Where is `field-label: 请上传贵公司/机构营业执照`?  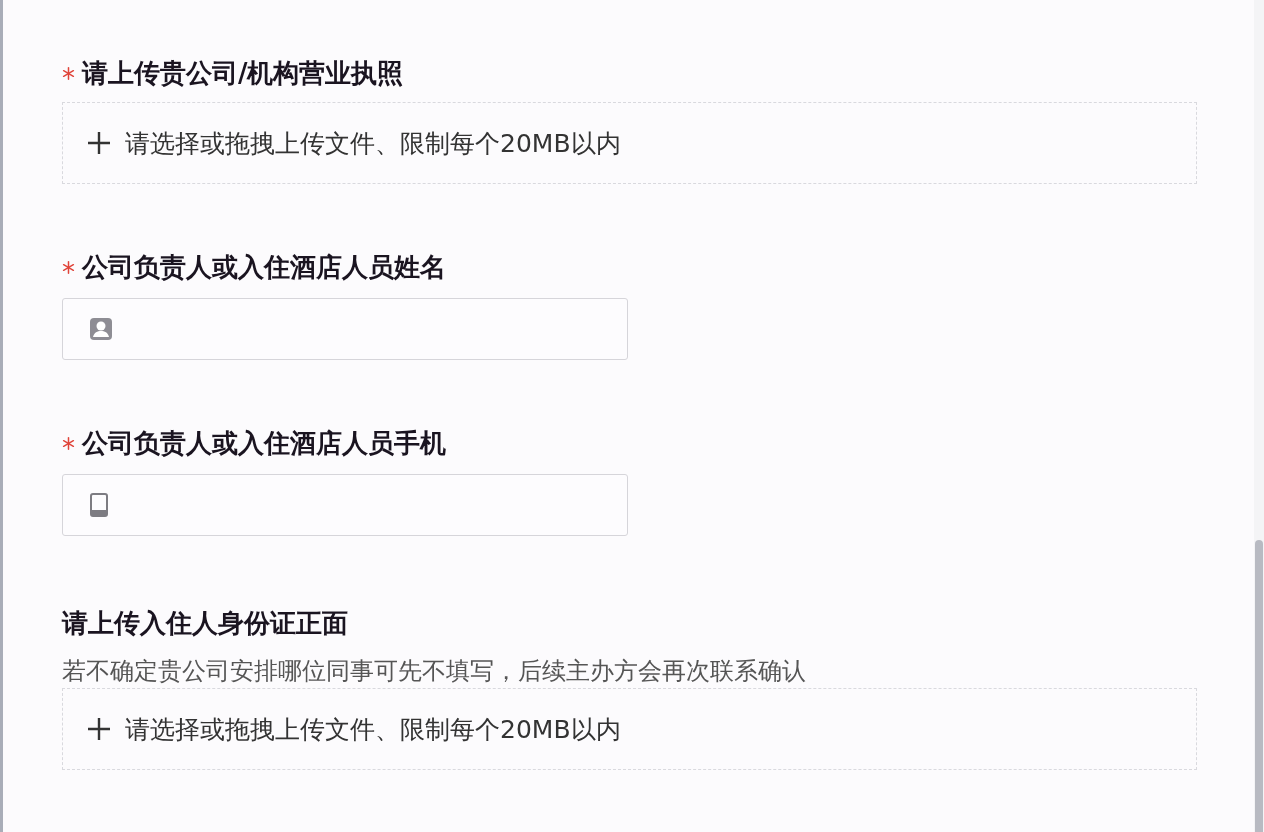
field-label: 请上传贵公司/机构营业执照 is located at coordinates (243, 73).